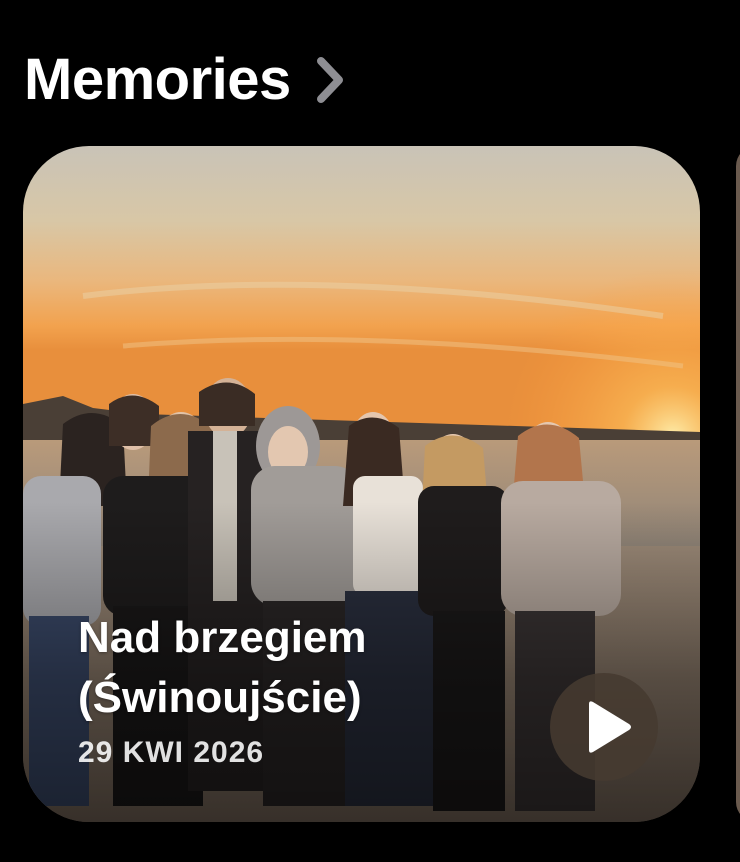 This screenshot has width=740, height=862. I want to click on memory-date: 29 KWI 2026, so click(171, 752).